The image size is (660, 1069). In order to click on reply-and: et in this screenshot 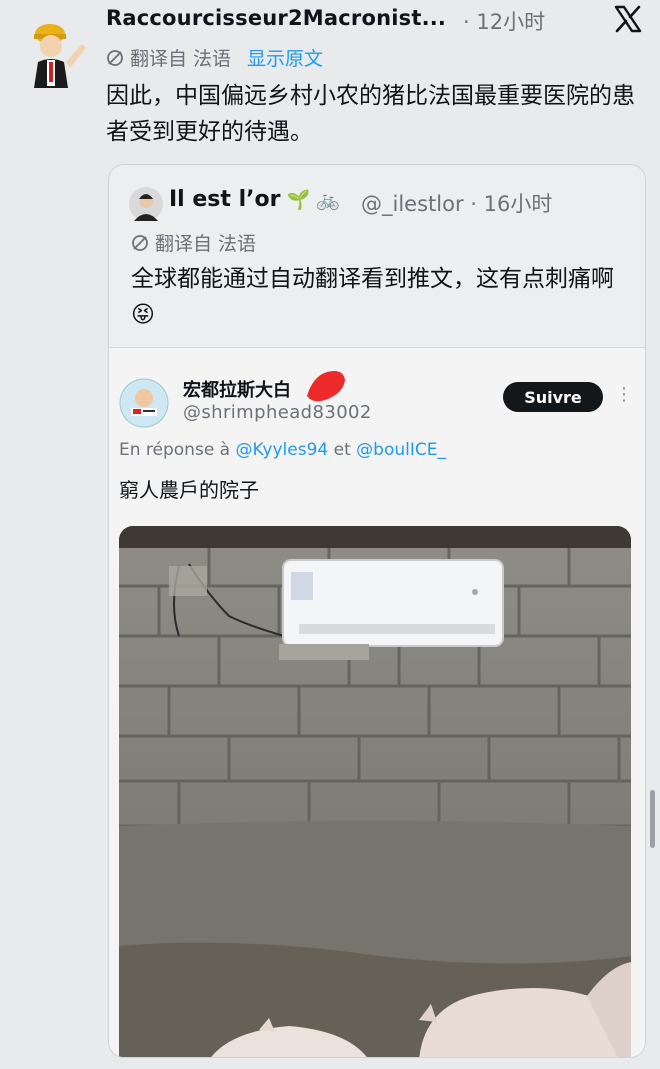, I will do `click(342, 450)`.